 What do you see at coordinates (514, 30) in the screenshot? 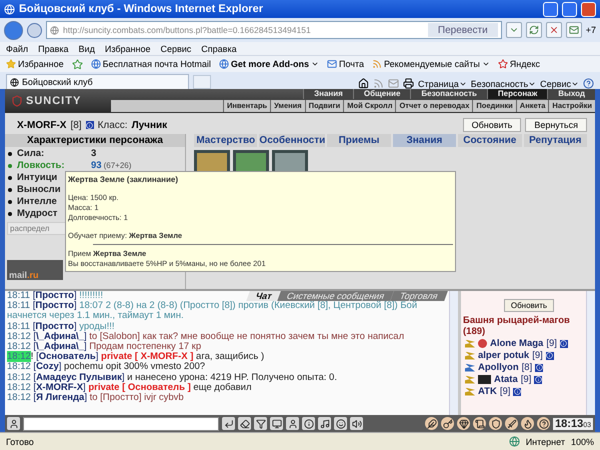
I see `compatibility-icon` at bounding box center [514, 30].